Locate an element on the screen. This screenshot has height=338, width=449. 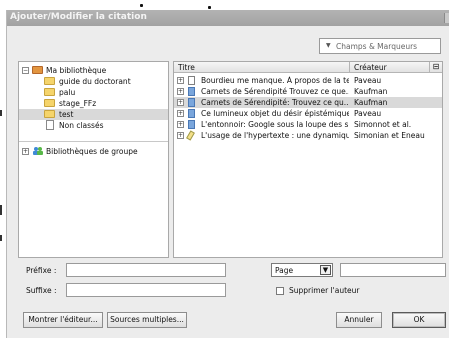
column-header-creator: Créateur is located at coordinates (390, 67).